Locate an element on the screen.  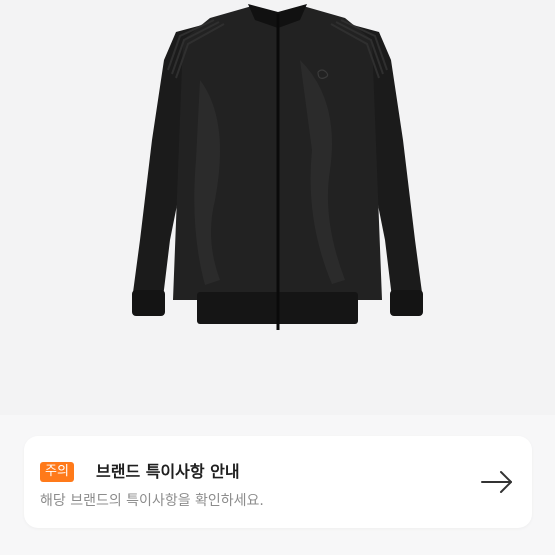
arrow-right-icon is located at coordinates (497, 482).